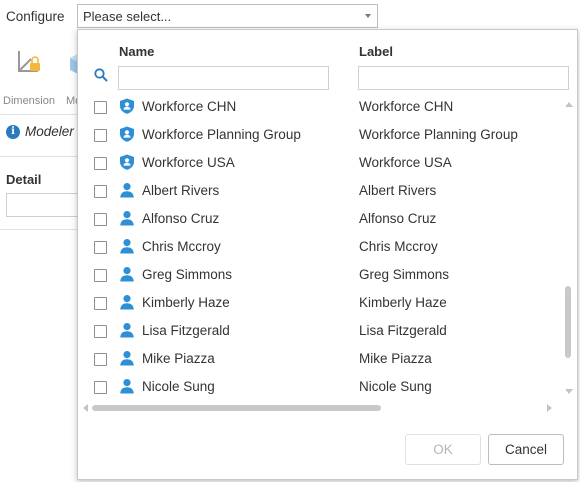 The height and width of the screenshot is (482, 580). Describe the element at coordinates (406, 106) in the screenshot. I see `row-label: Workforce CHN` at that location.